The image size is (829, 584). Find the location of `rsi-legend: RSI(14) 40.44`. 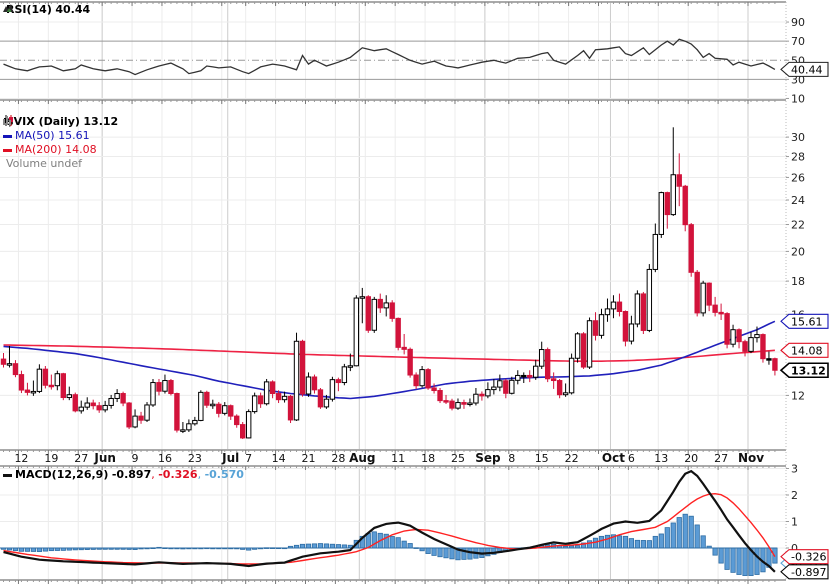

rsi-legend: RSI(14) 40.44 is located at coordinates (46, 10).